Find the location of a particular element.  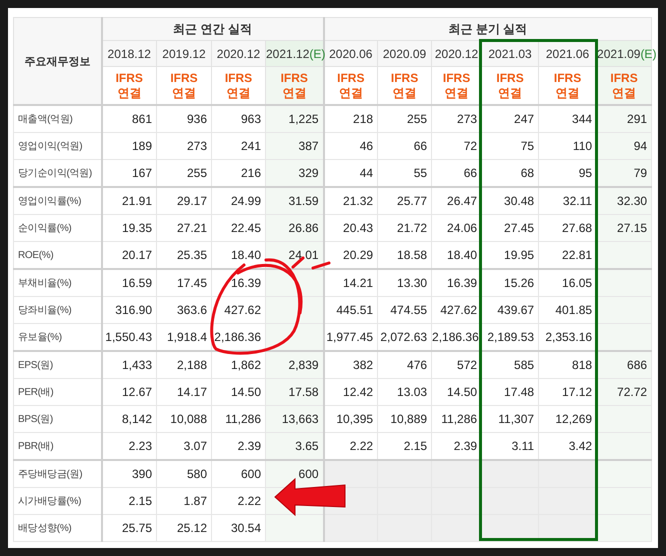

row-label: EPS(원) is located at coordinates (58, 364).